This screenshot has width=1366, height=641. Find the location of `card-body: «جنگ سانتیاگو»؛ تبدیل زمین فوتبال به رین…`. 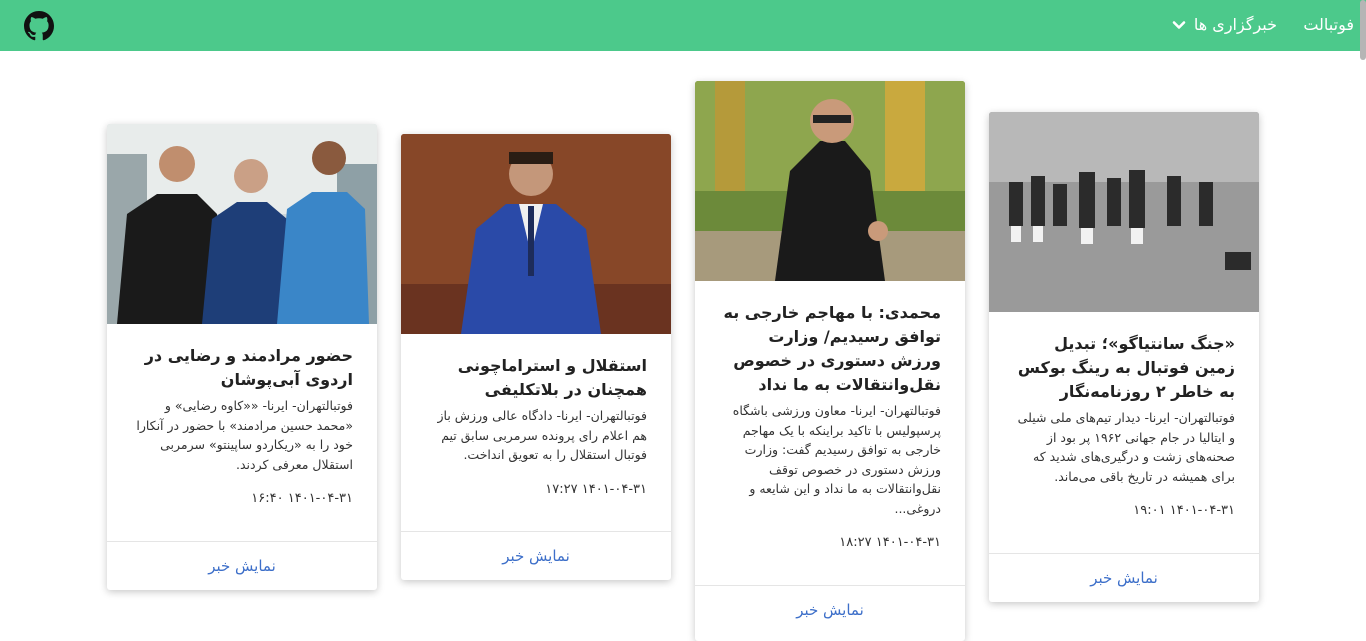

card-body: «جنگ سانتیاگو»؛ تبدیل زمین فوتبال به رین… is located at coordinates (1124, 417).